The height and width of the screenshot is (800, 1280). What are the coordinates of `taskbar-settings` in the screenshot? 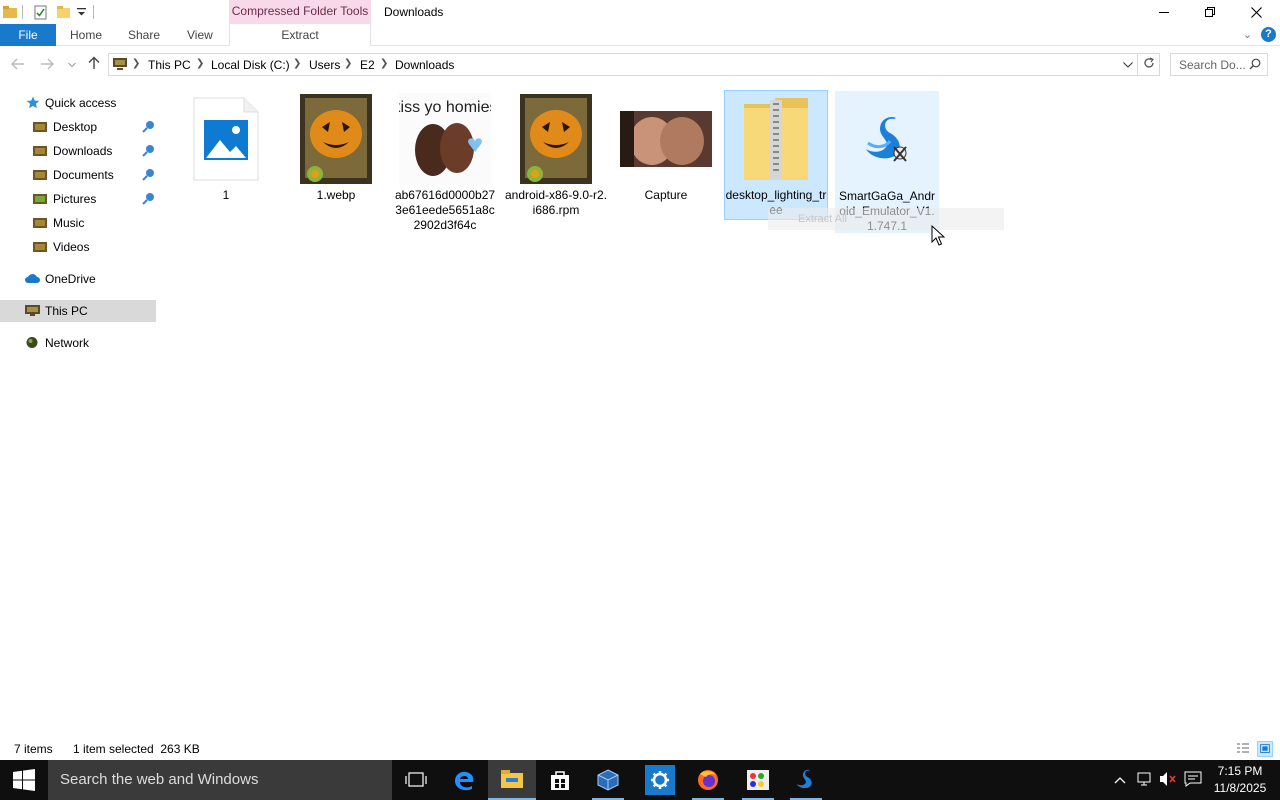 It's located at (660, 780).